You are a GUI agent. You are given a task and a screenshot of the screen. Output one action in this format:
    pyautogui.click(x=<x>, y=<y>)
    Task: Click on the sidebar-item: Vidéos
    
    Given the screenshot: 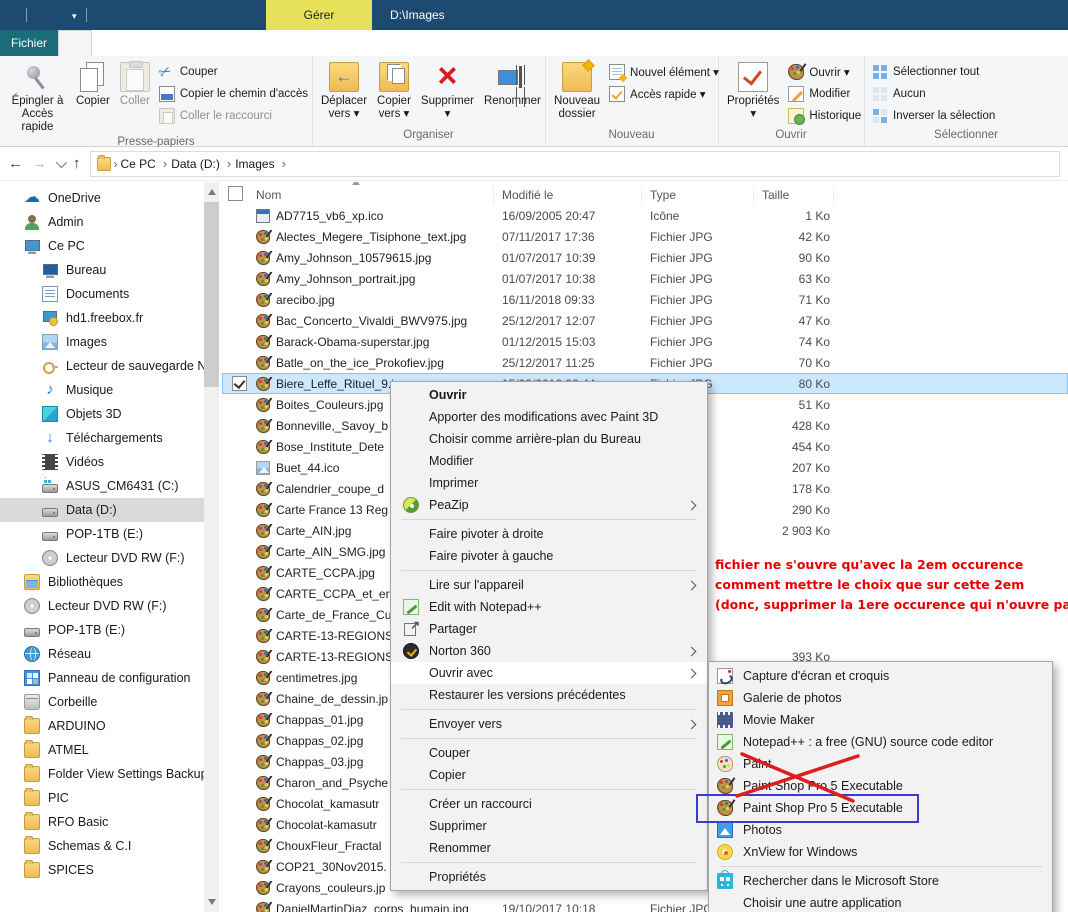 What is the action you would take?
    pyautogui.click(x=102, y=462)
    